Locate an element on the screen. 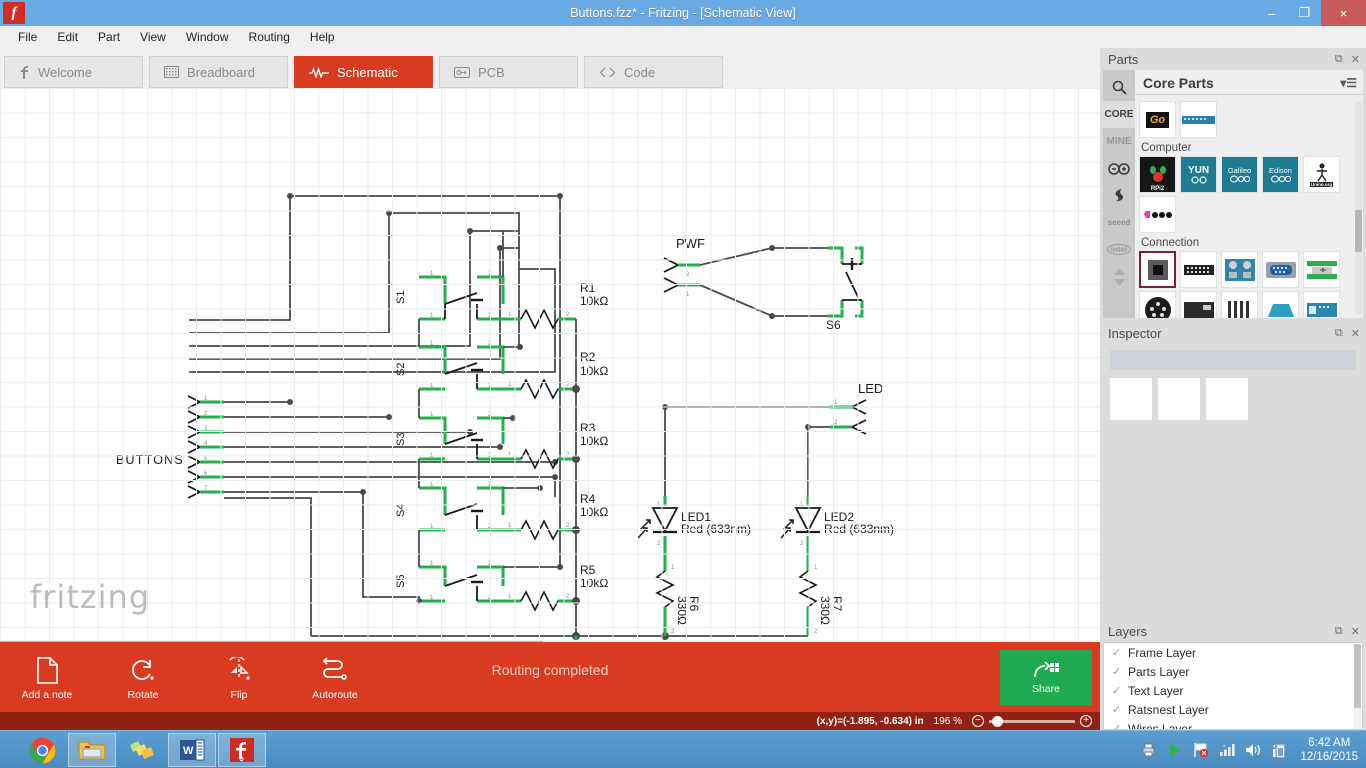 Image resolution: width=1366 pixels, height=768 pixels. volume-icon is located at coordinates (1252, 750).